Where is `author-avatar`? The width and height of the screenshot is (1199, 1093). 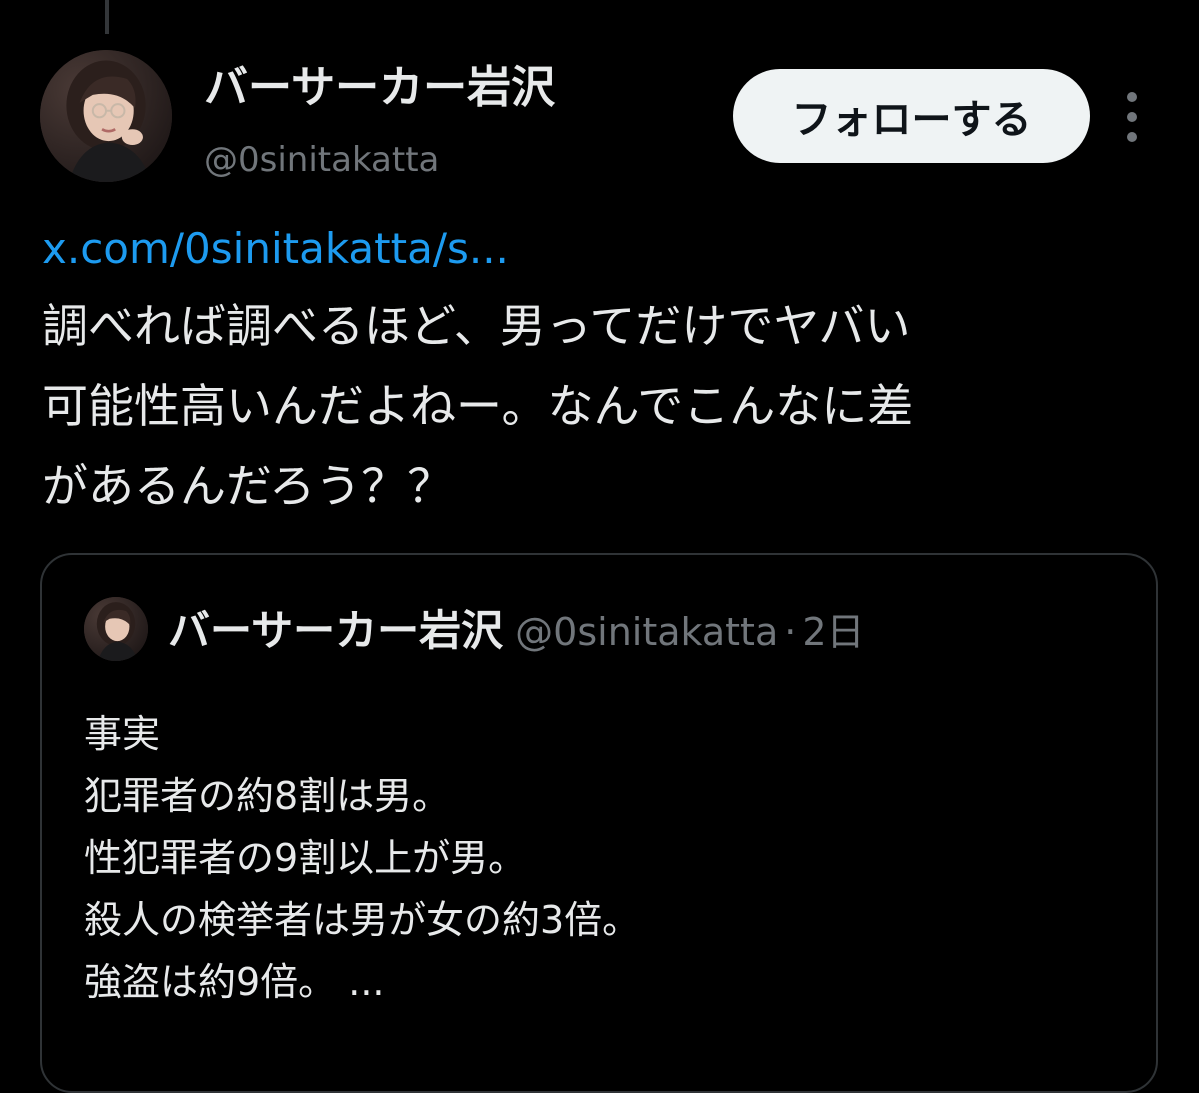 author-avatar is located at coordinates (106, 116).